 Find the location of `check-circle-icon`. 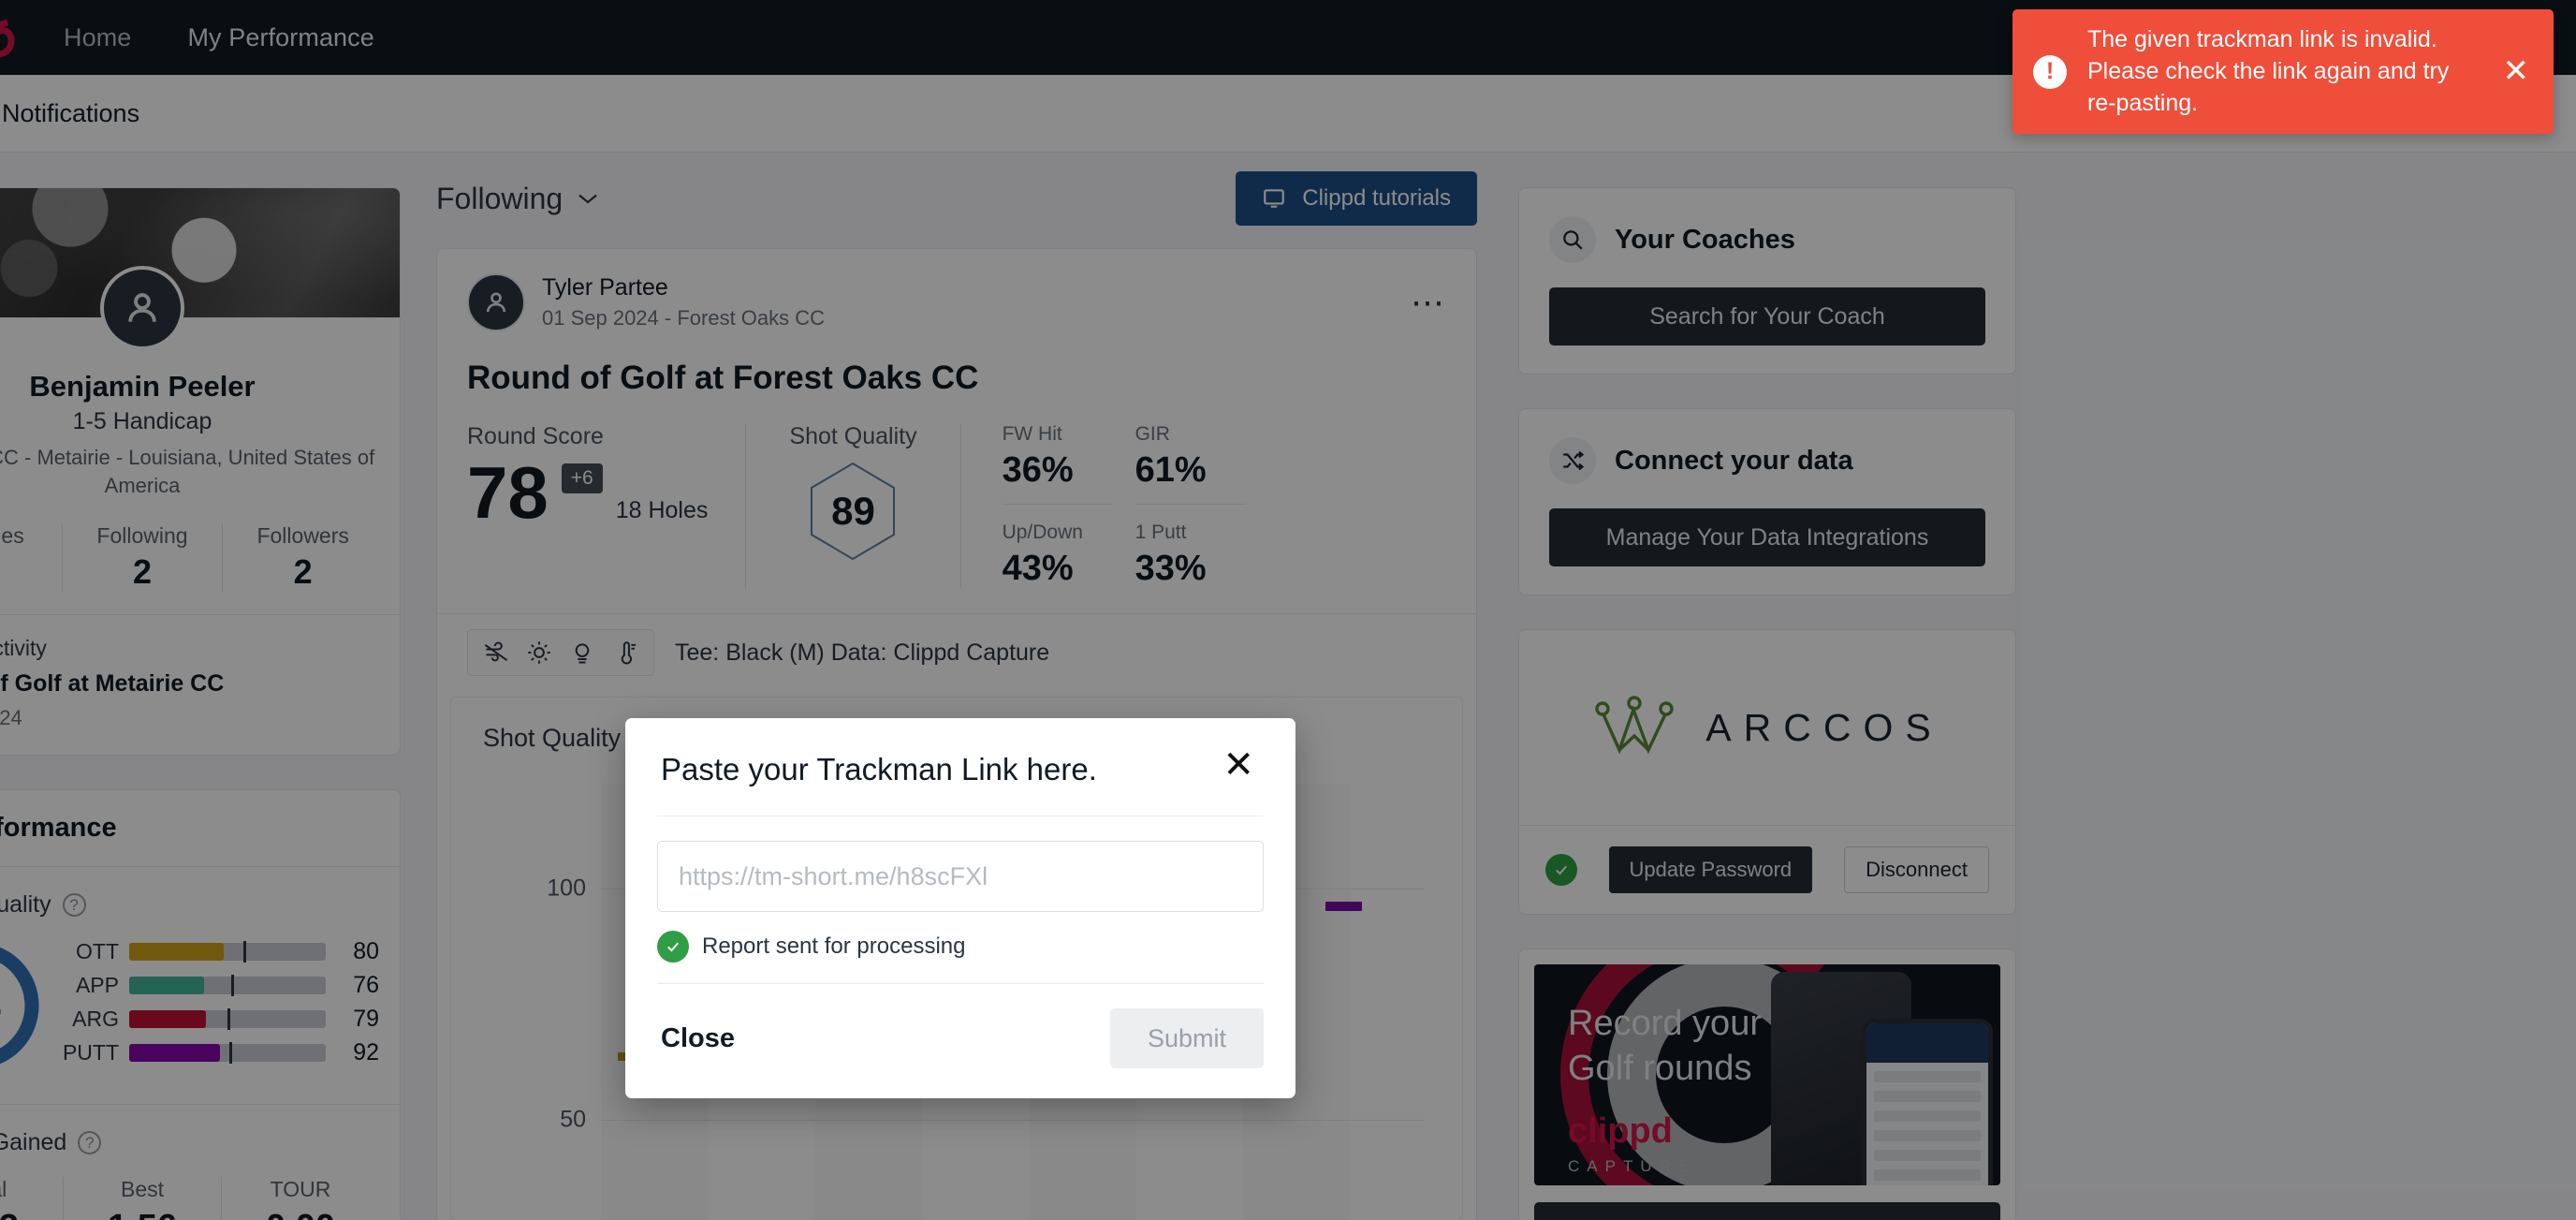

check-circle-icon is located at coordinates (673, 947).